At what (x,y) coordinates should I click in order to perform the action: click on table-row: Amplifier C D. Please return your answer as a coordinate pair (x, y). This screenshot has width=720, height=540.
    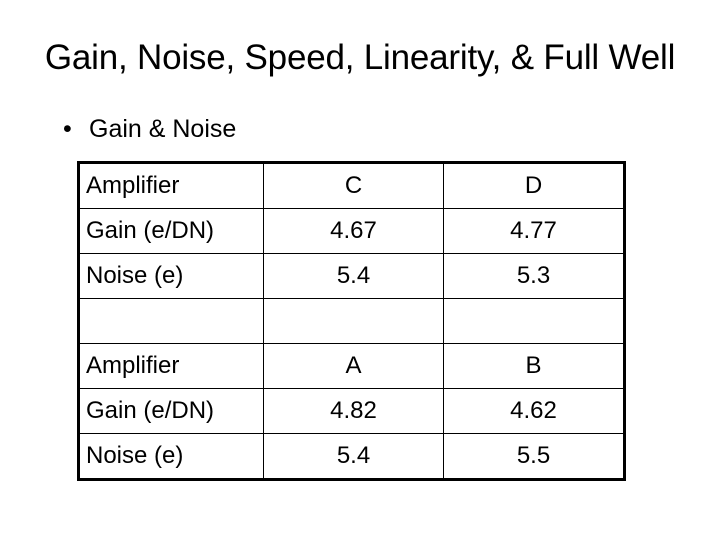
    Looking at the image, I should click on (351, 185).